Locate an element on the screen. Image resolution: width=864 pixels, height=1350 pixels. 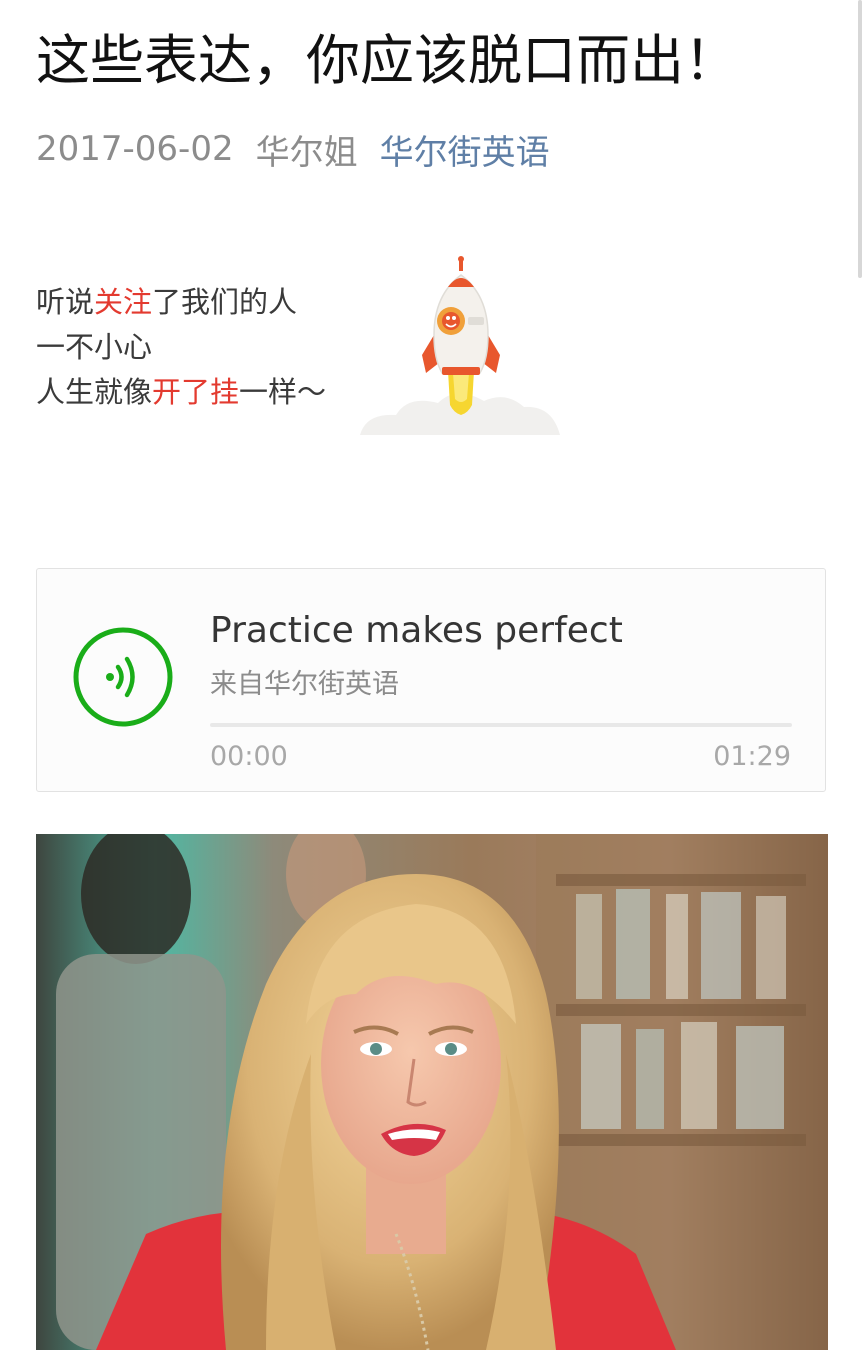
promo-line-3: 人生就像开了挂一样～ is located at coordinates (181, 392).